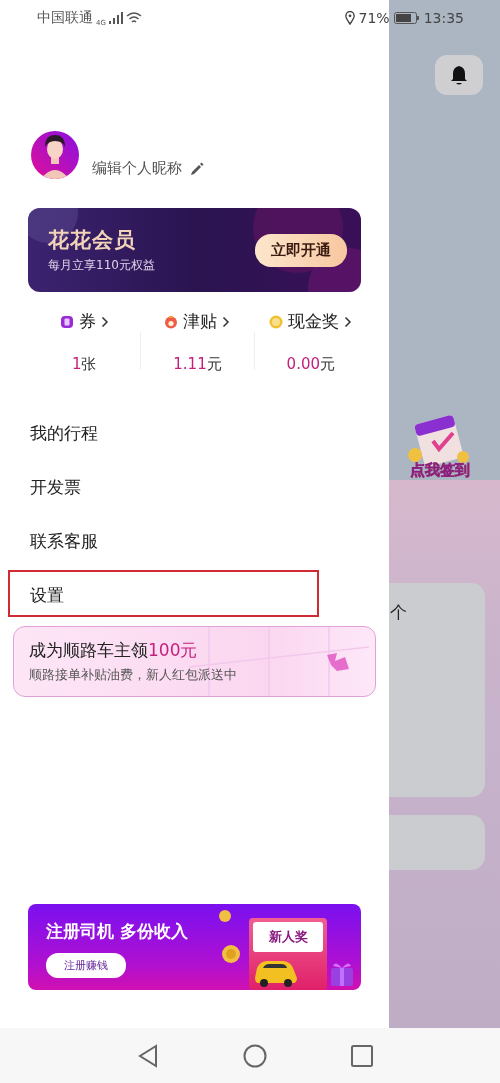 The height and width of the screenshot is (1083, 500). Describe the element at coordinates (398, 612) in the screenshot. I see `card-text: 个` at that location.